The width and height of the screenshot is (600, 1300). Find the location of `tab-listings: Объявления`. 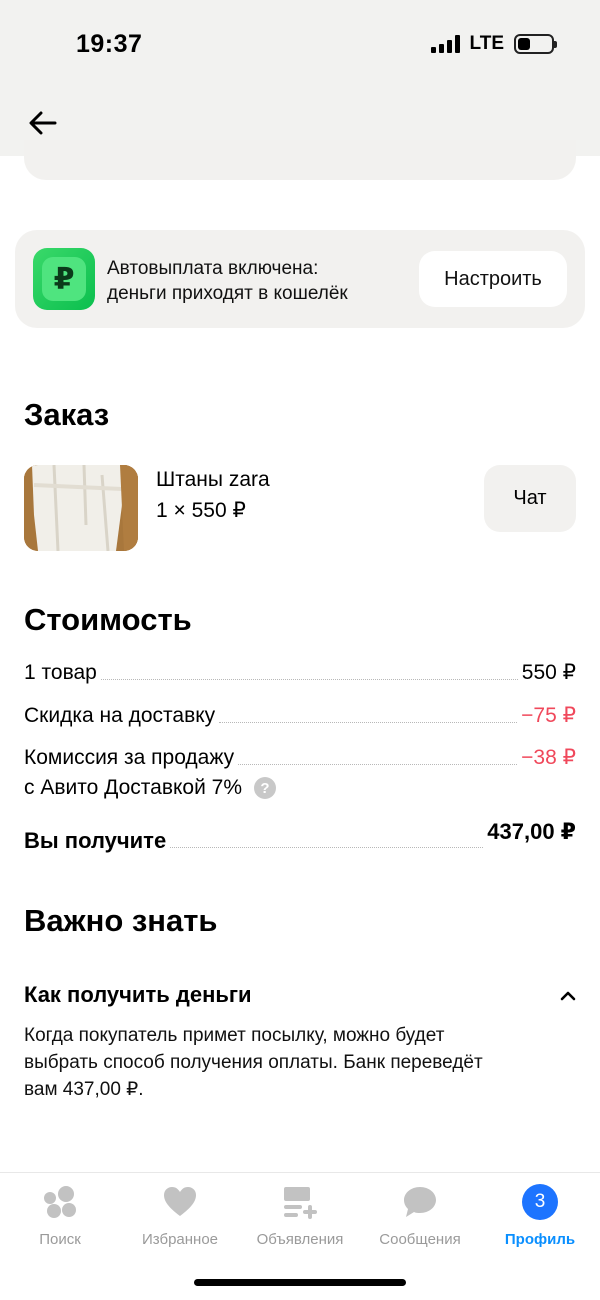

tab-listings: Объявления is located at coordinates (300, 1215).